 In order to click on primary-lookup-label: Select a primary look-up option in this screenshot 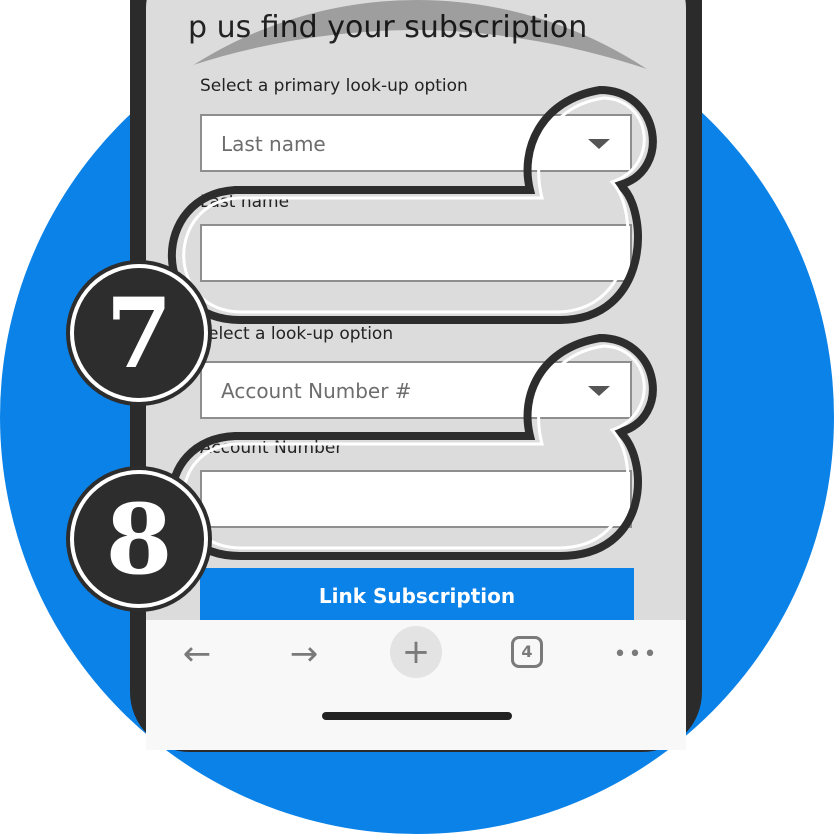, I will do `click(334, 86)`.